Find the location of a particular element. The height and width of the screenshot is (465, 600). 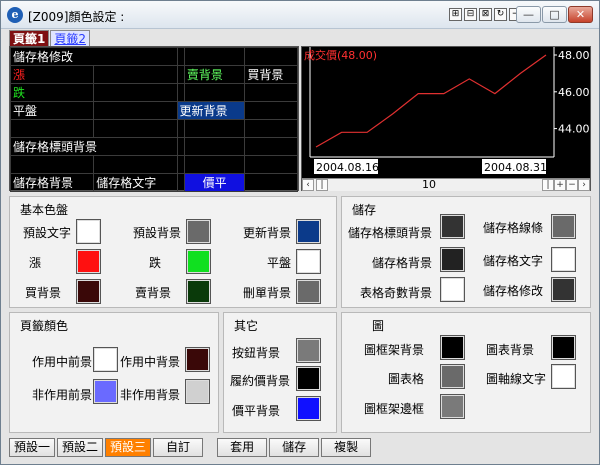

preset-three-button: 預設三 is located at coordinates (128, 447).